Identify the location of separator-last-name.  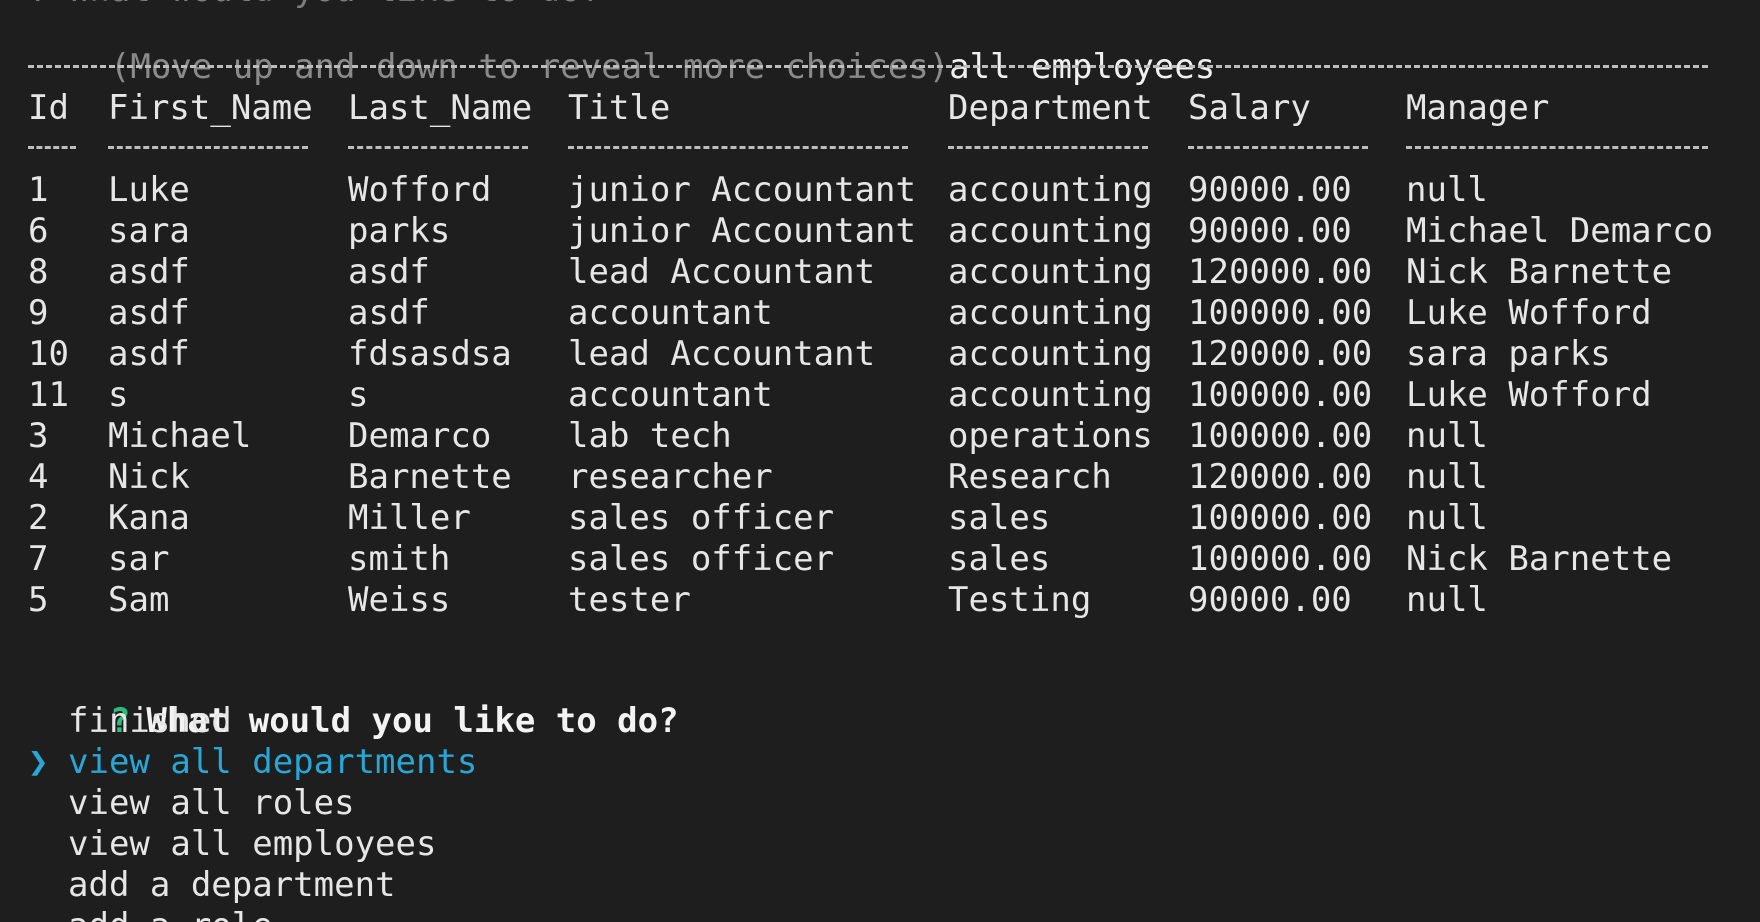
(438, 147).